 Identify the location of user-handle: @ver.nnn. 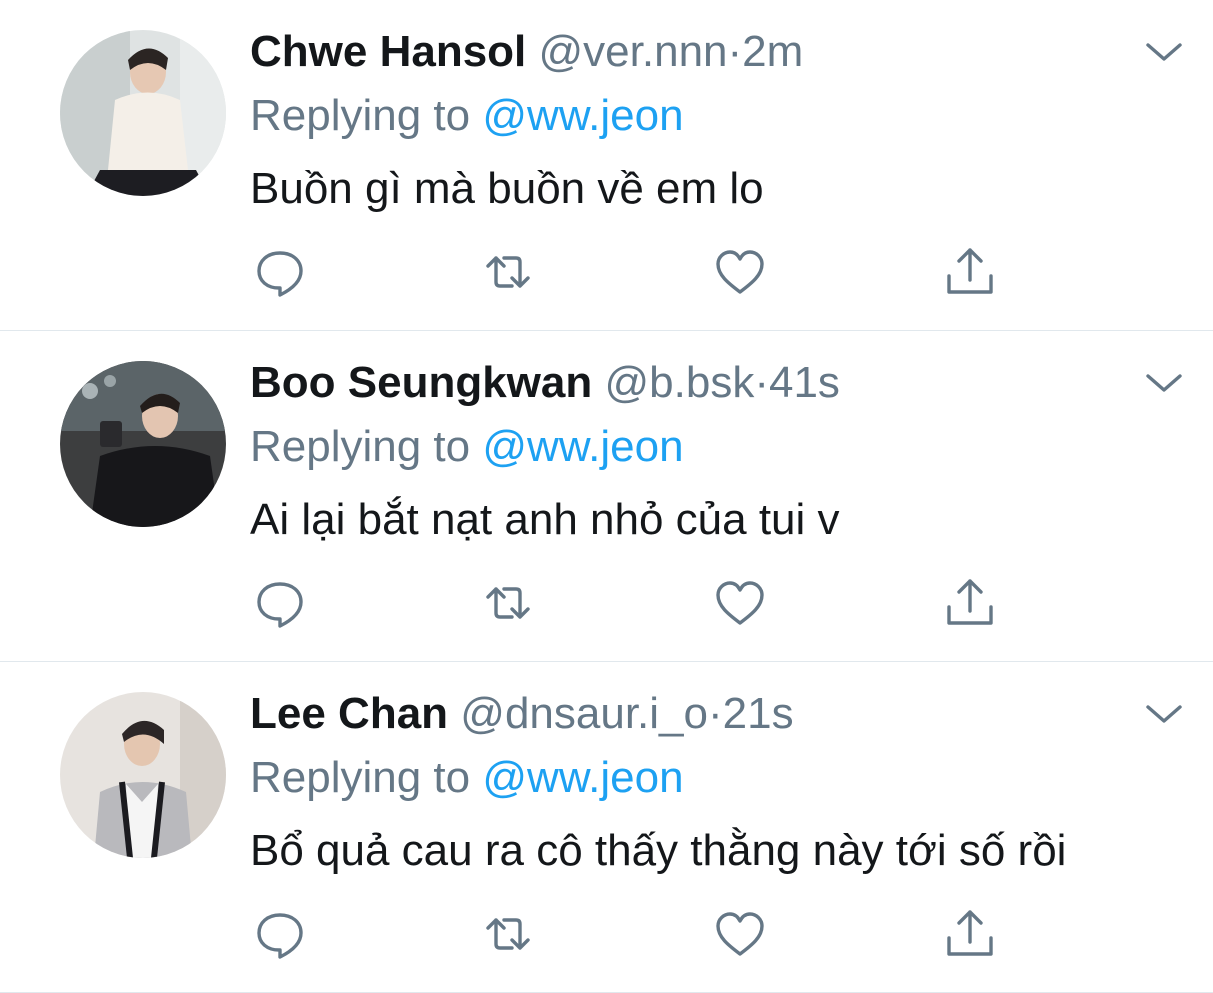
(633, 51).